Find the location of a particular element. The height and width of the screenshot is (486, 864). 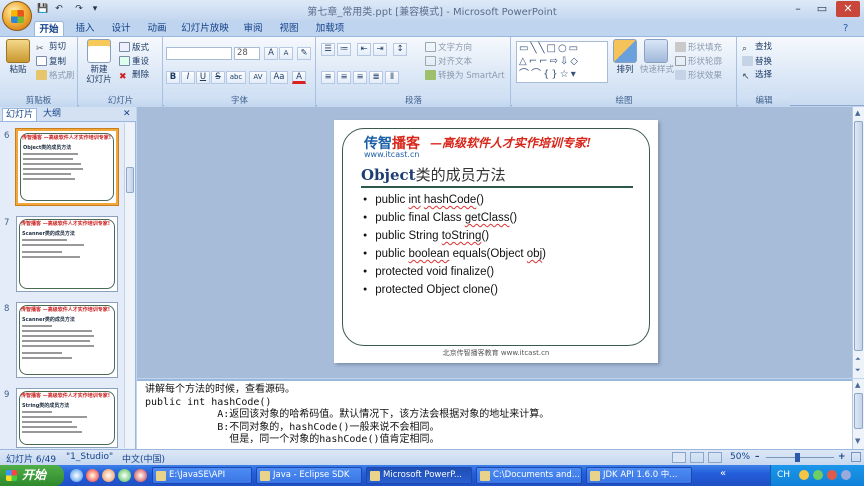

slideshow-view-icon is located at coordinates (715, 457).